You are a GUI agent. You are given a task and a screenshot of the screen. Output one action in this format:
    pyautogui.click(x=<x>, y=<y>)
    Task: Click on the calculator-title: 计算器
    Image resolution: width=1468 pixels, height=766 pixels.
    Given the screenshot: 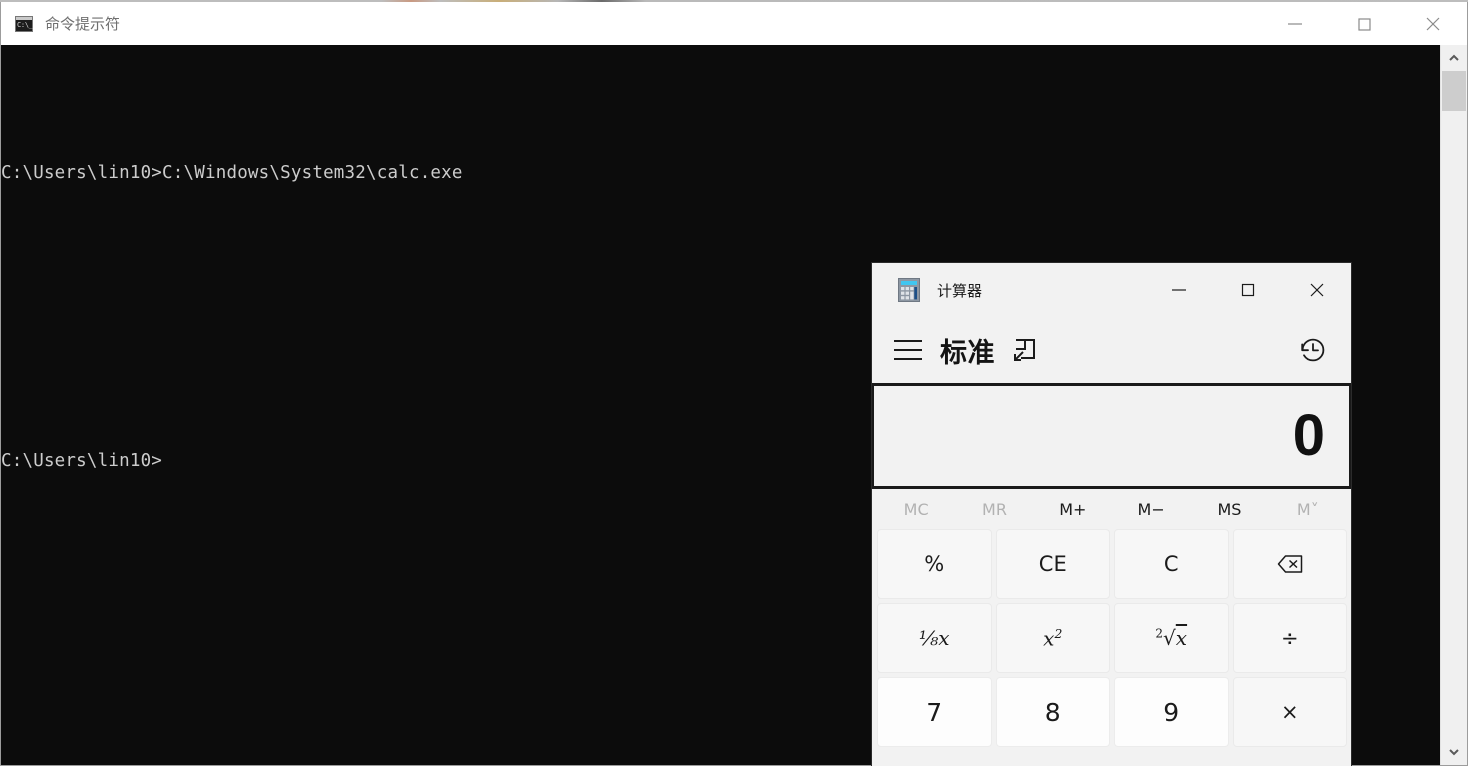 What is the action you would take?
    pyautogui.click(x=960, y=290)
    